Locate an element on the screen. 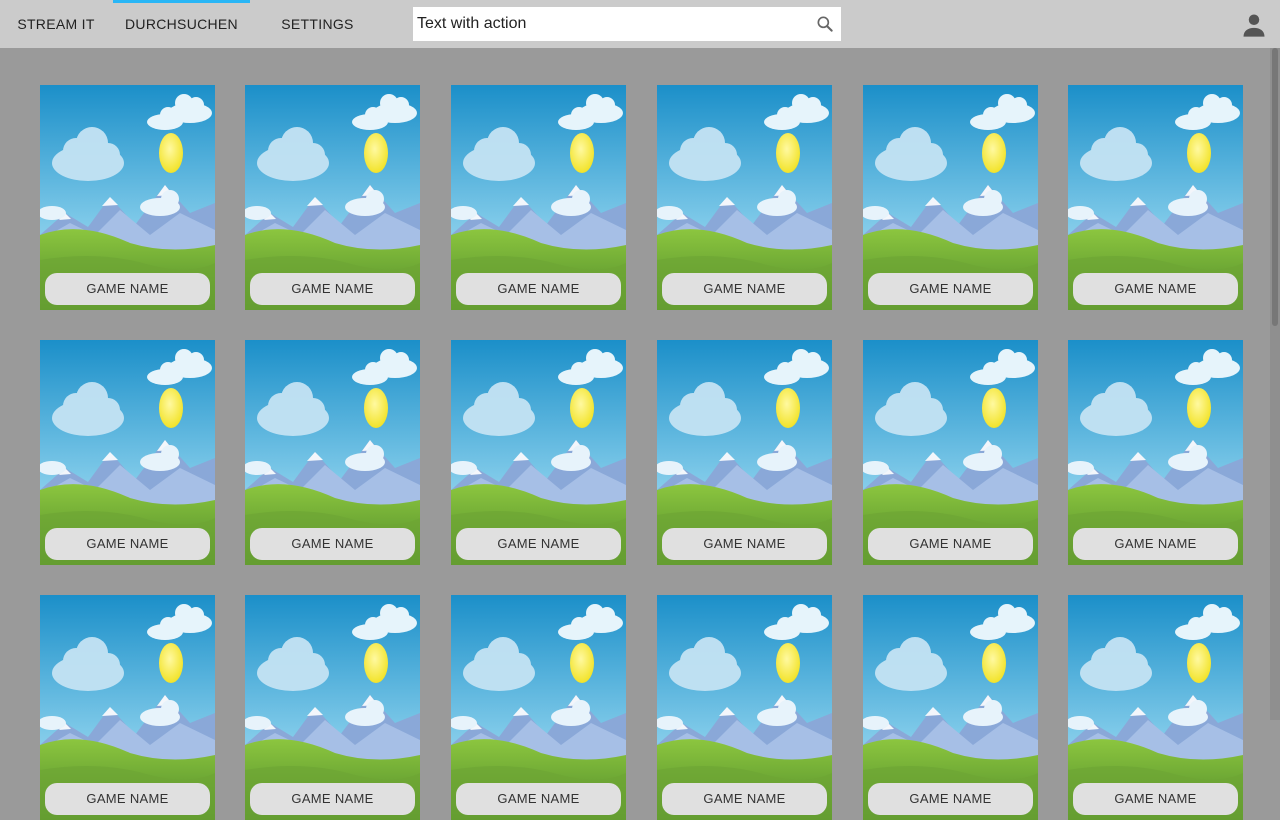  scrollbar-thumb is located at coordinates (1275, 187).